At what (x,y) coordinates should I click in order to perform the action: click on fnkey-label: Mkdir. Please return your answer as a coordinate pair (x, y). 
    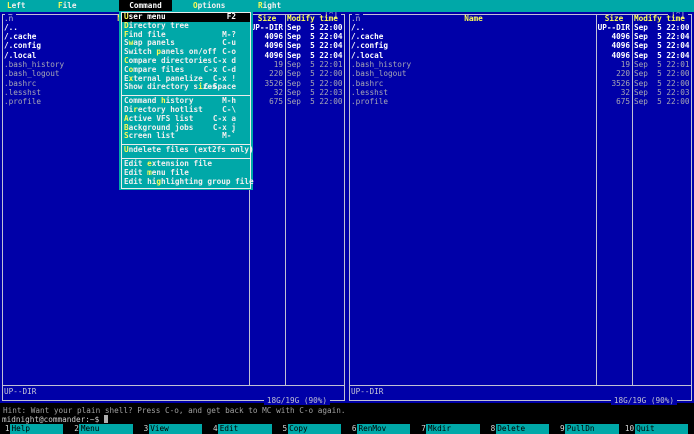
    Looking at the image, I should click on (453, 429).